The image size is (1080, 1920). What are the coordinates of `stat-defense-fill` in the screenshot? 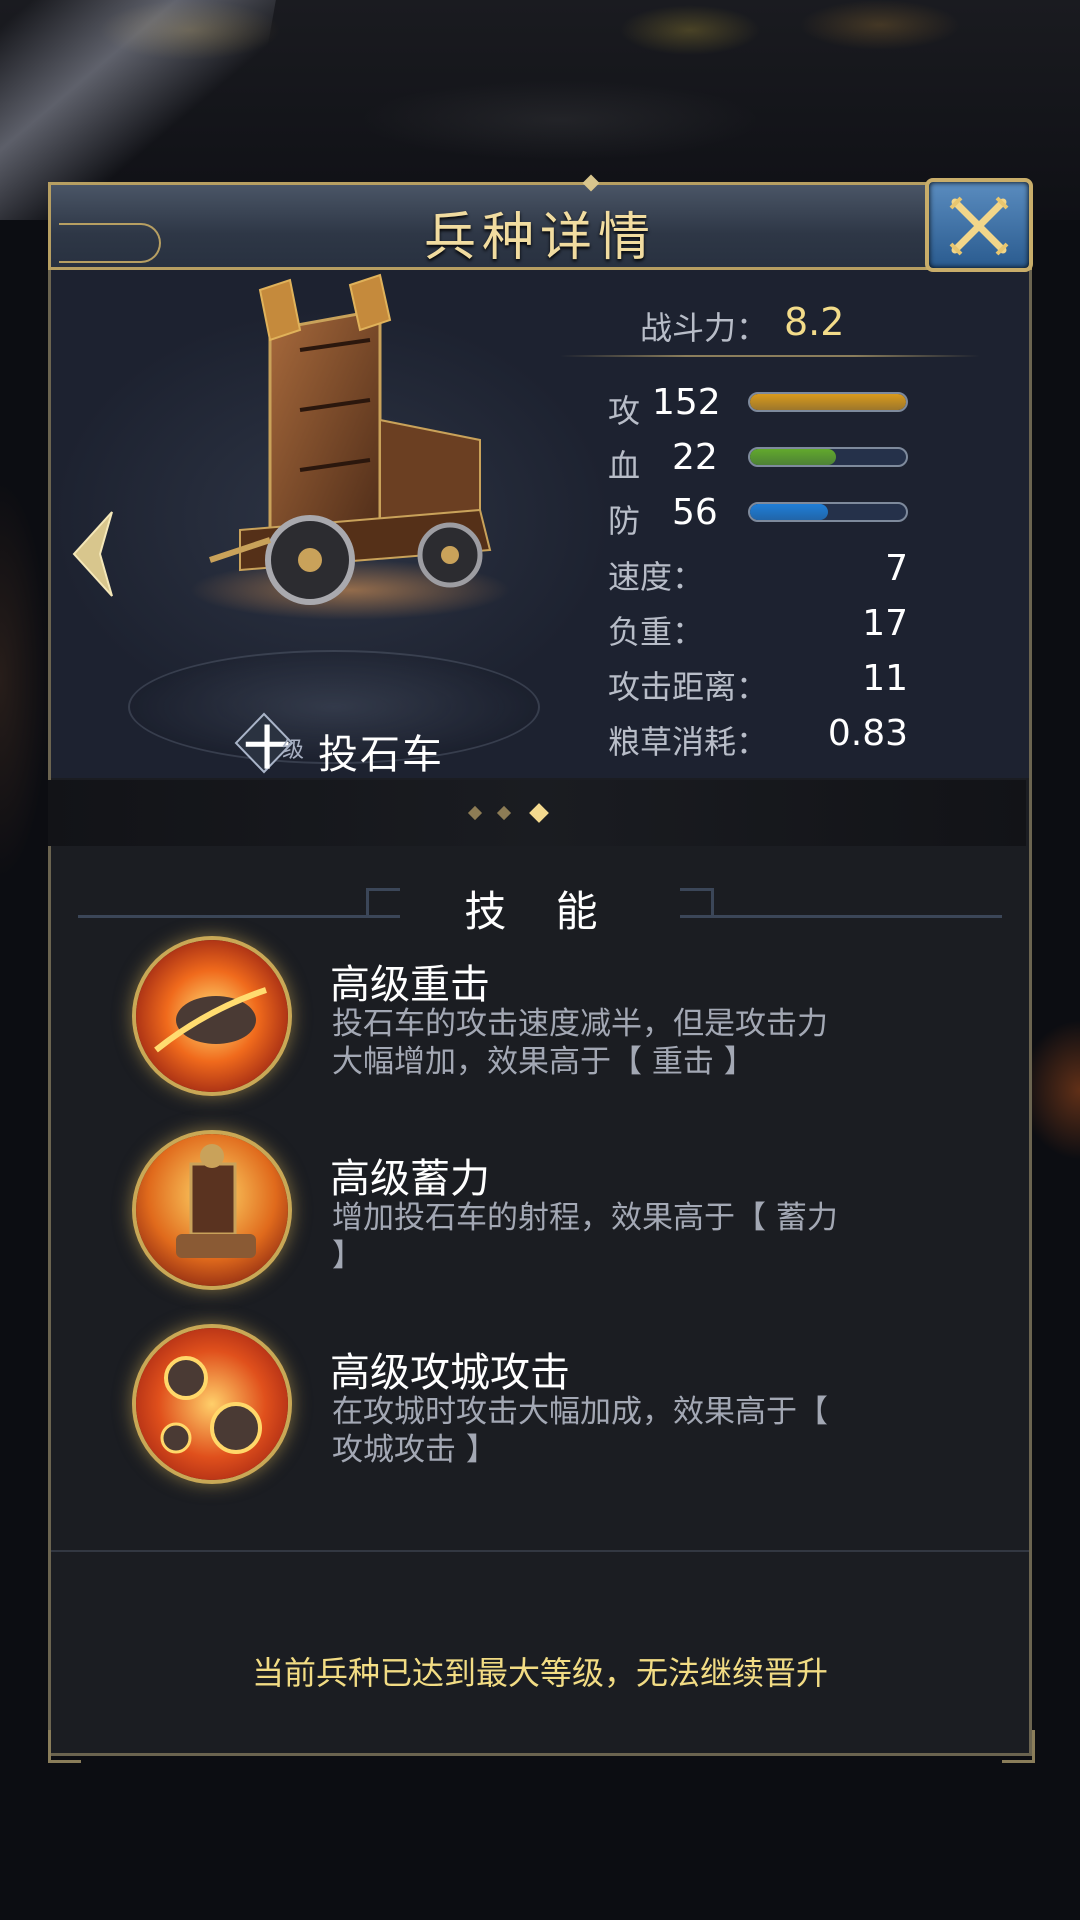 It's located at (789, 512).